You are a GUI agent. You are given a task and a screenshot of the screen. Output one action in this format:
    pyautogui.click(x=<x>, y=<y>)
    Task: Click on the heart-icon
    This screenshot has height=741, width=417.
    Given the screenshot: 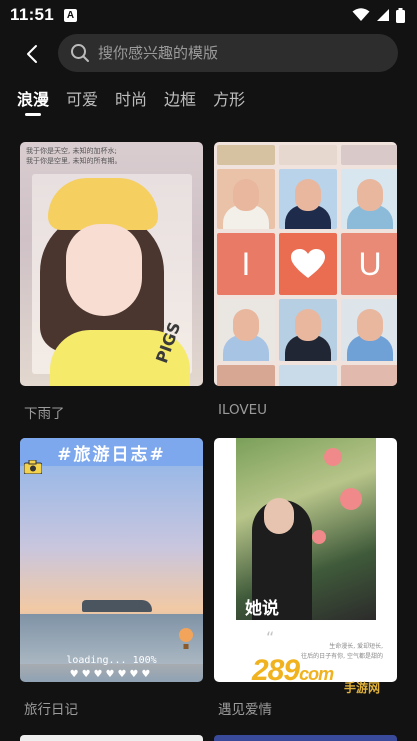 What is the action you would take?
    pyautogui.click(x=308, y=264)
    